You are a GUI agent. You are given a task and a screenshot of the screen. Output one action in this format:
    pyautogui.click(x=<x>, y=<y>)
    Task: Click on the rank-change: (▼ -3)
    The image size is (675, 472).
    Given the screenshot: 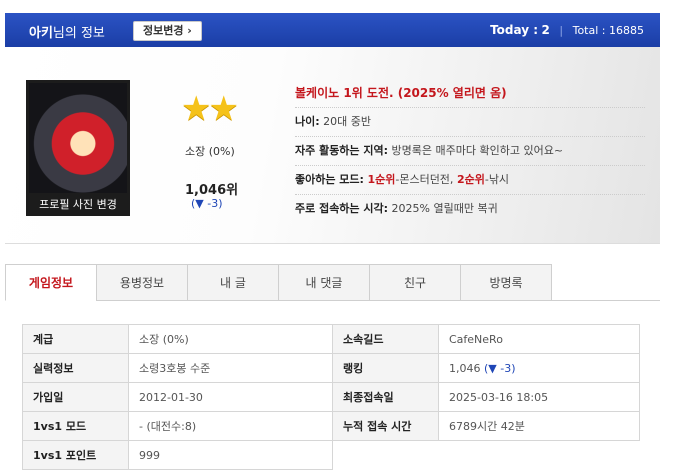 What is the action you would take?
    pyautogui.click(x=207, y=203)
    